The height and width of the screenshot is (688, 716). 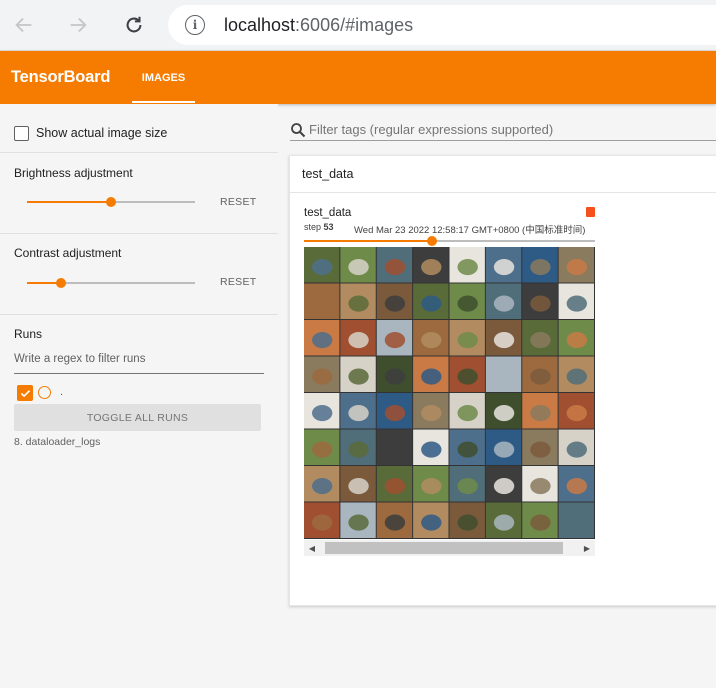 What do you see at coordinates (163, 77) in the screenshot?
I see `tab-images: IMAGES` at bounding box center [163, 77].